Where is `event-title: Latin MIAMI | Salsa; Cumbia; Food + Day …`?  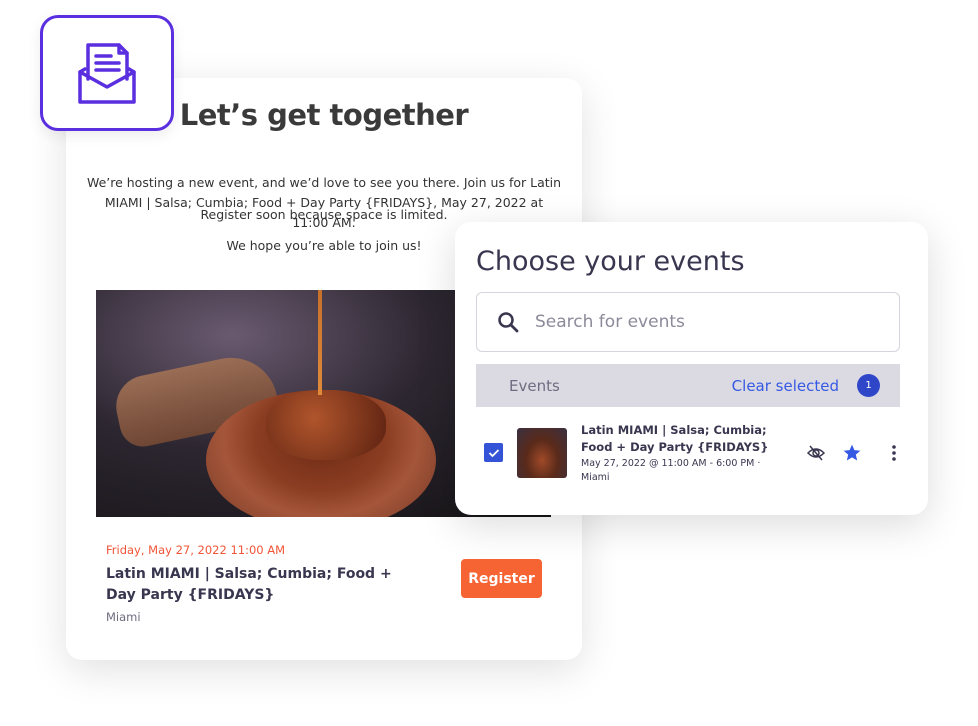
event-title: Latin MIAMI | Salsa; Cumbia; Food + Day … is located at coordinates (249, 584).